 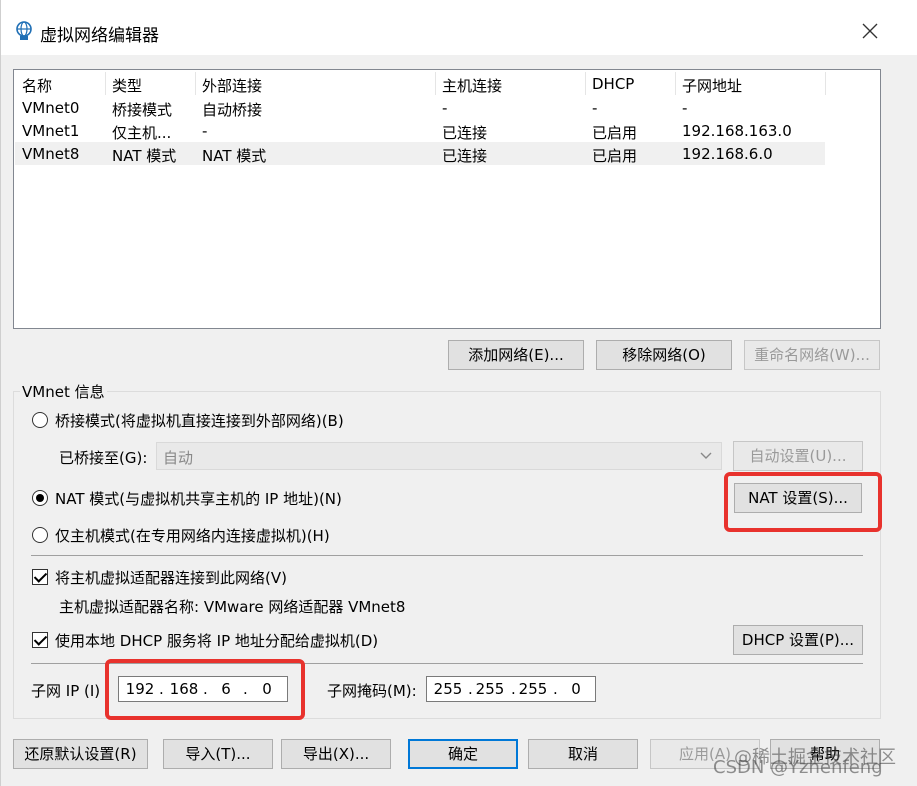 I want to click on column-header-dhcp: DHCP, so click(x=613, y=84).